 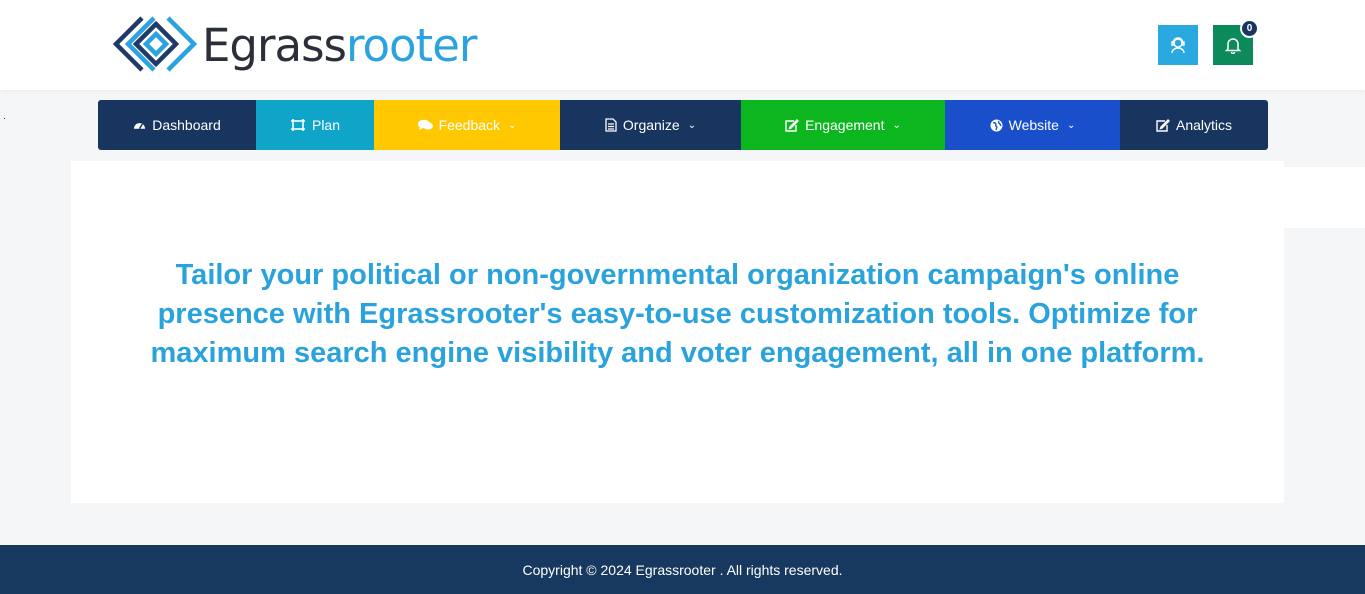 I want to click on gauge-icon, so click(x=140, y=126).